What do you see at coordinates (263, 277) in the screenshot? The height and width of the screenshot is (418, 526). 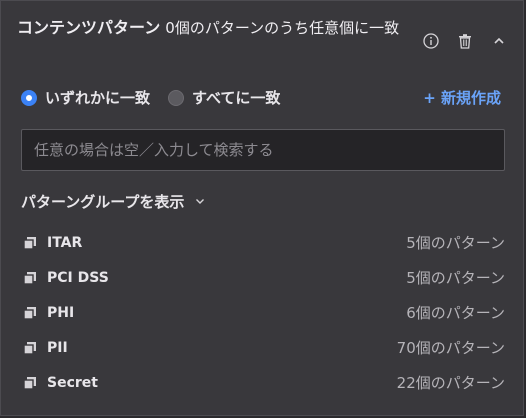 I see `pattern-group-item: PCI DSS 5個のパターン` at bounding box center [263, 277].